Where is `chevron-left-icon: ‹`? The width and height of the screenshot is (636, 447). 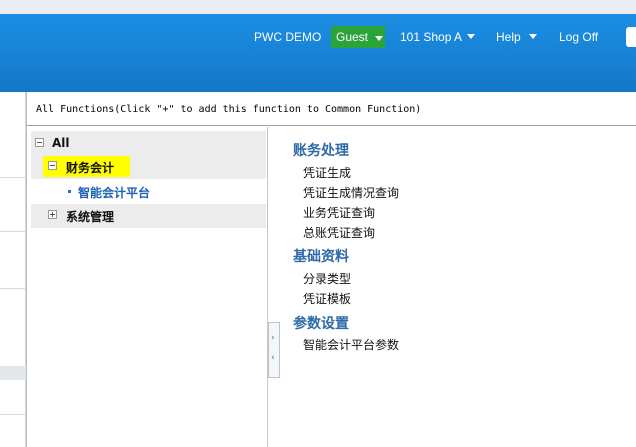
chevron-left-icon: ‹ is located at coordinates (273, 358).